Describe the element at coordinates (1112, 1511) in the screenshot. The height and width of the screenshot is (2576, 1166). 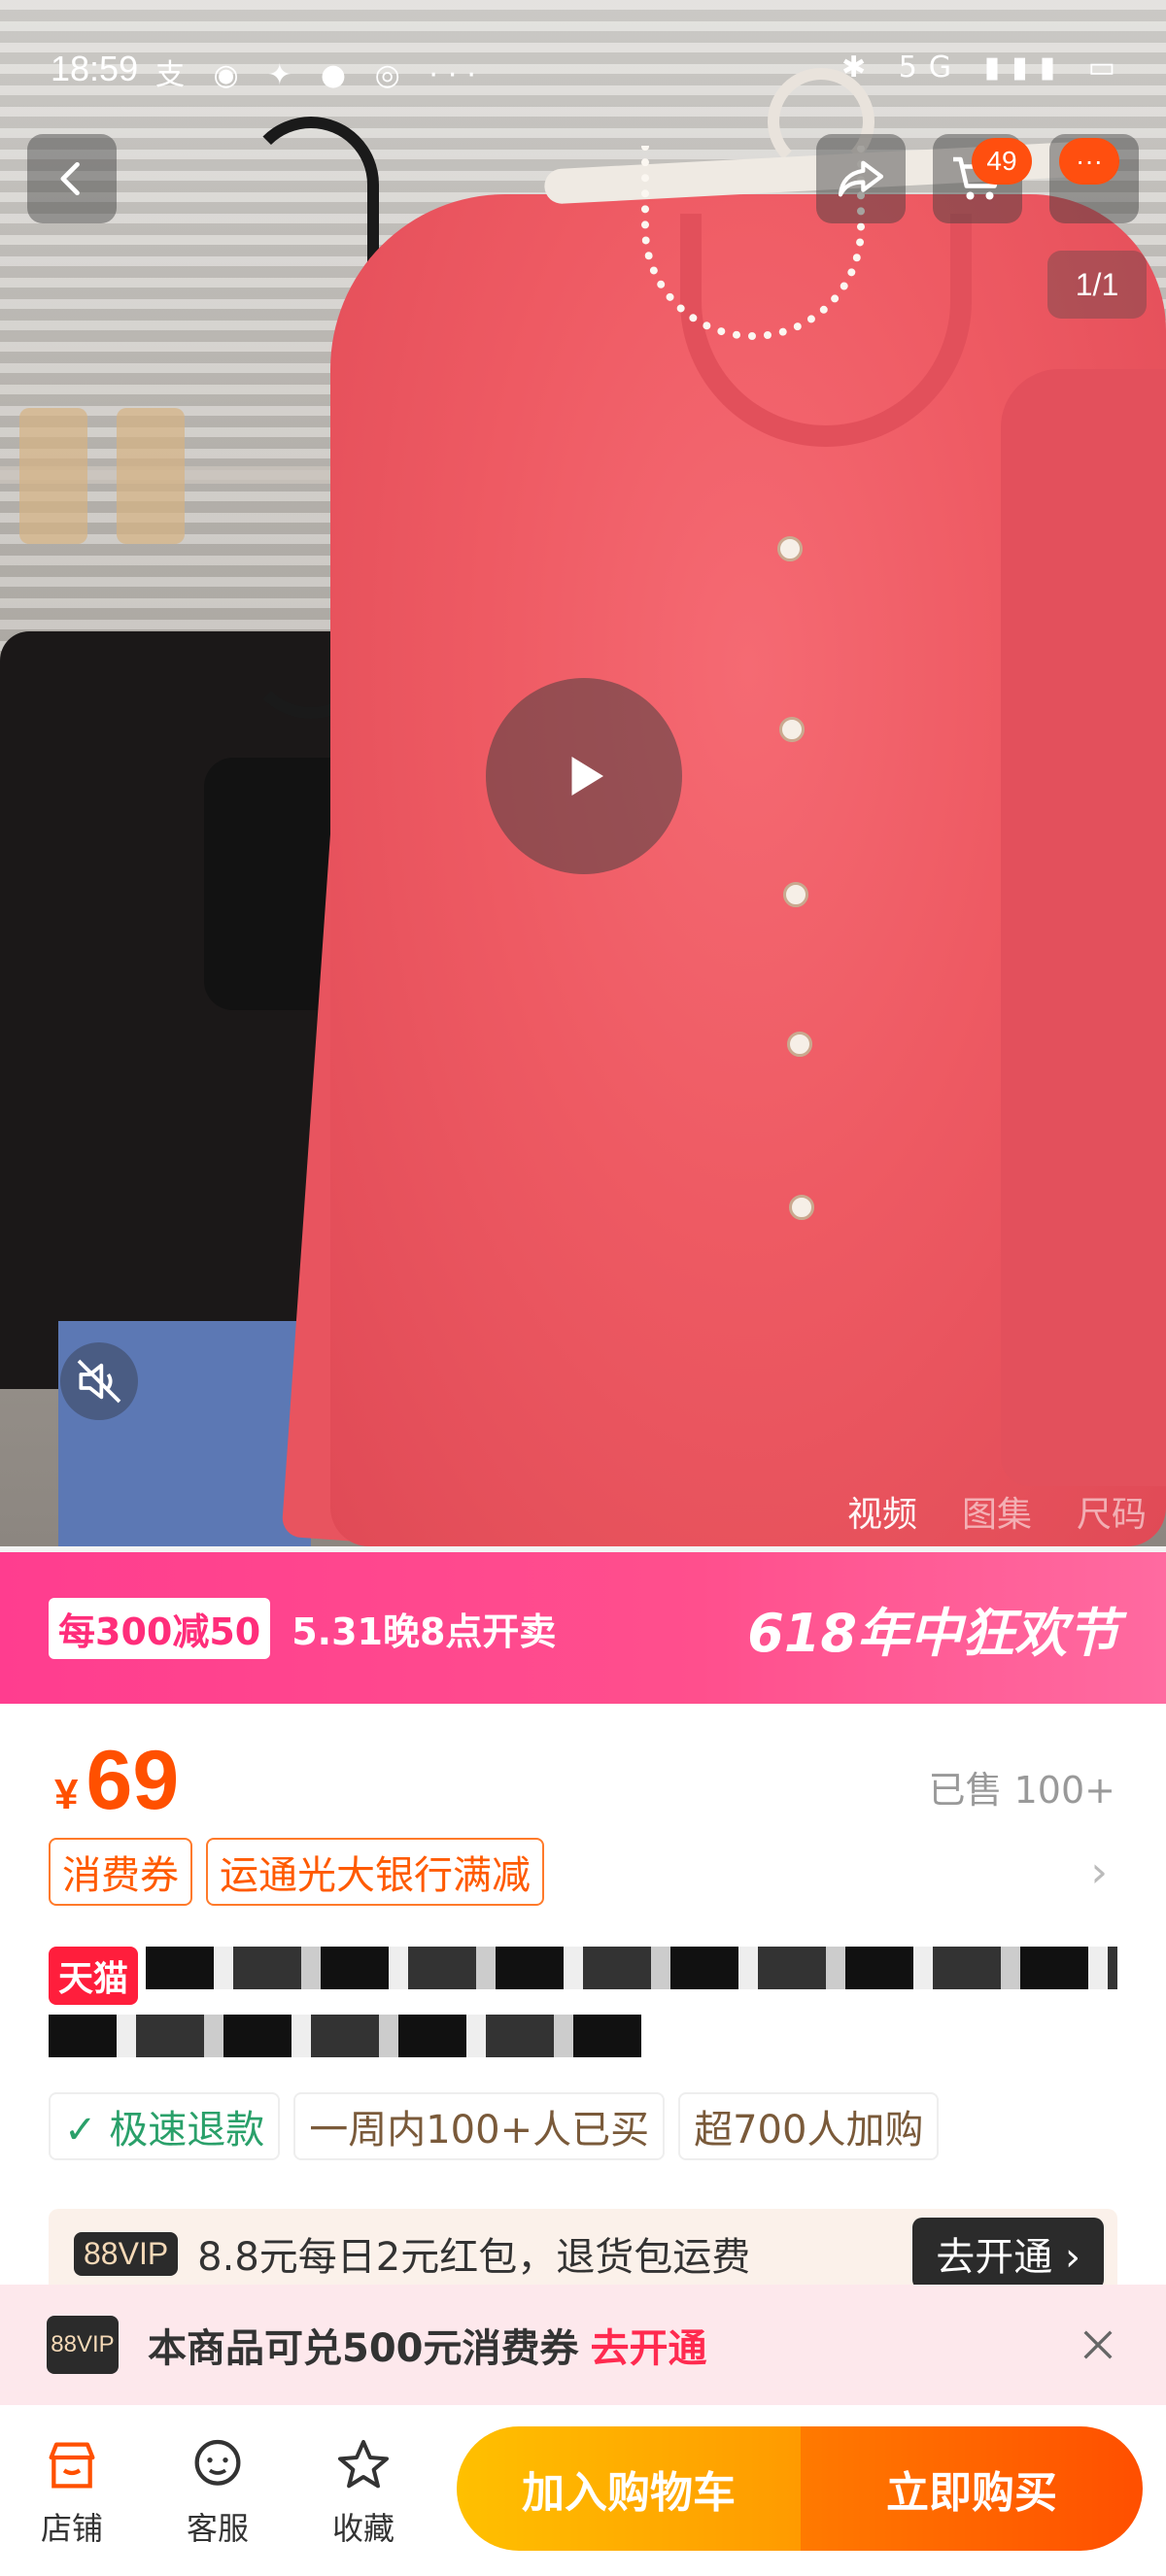
I see `tab-size: 尺码` at that location.